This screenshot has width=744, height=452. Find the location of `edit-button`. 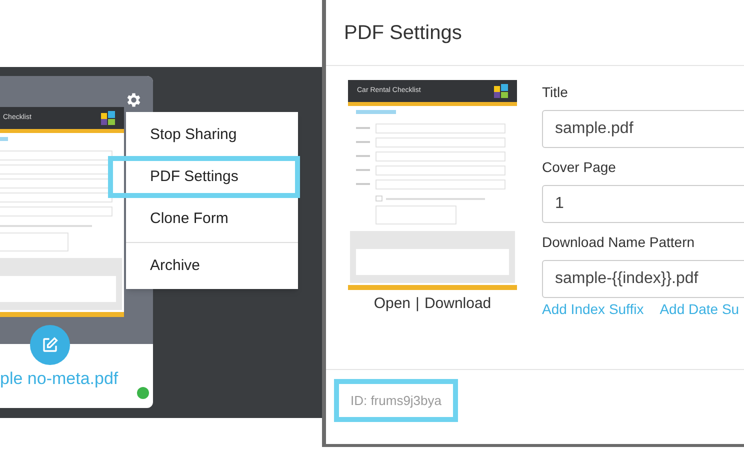

edit-button is located at coordinates (50, 345).